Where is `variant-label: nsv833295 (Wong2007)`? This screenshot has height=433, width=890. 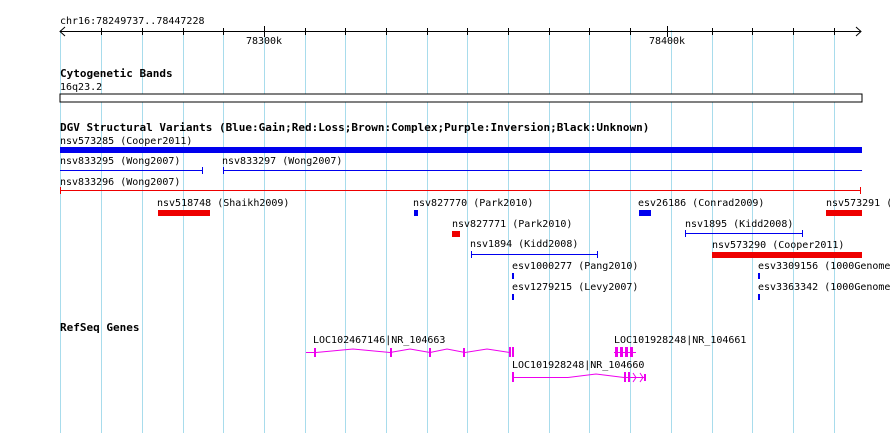 variant-label: nsv833295 (Wong2007) is located at coordinates (120, 161).